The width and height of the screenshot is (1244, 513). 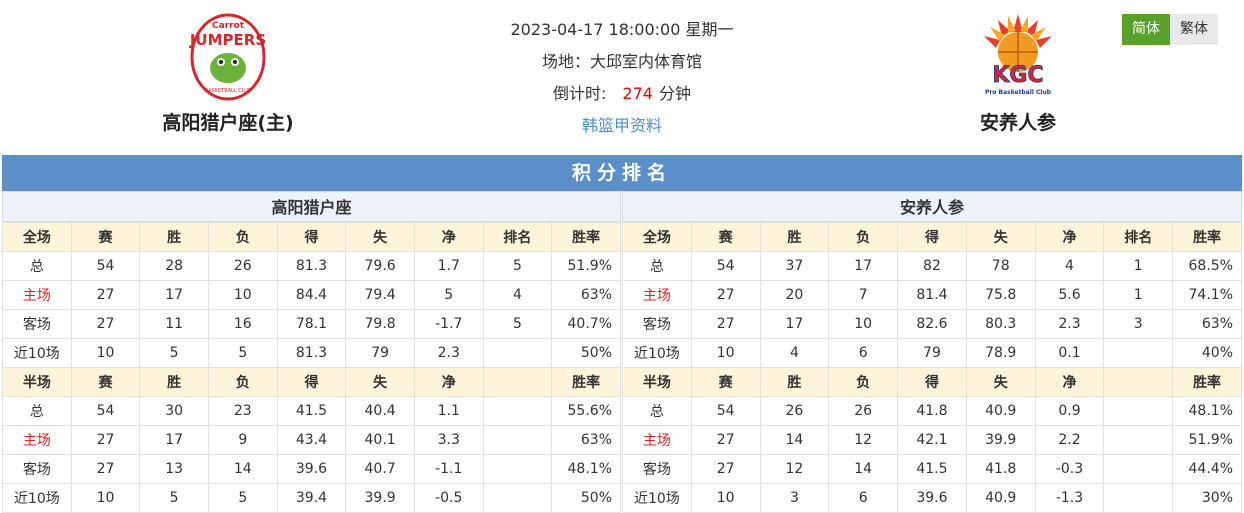 I want to click on table-cell: 75.8, so click(x=1000, y=295).